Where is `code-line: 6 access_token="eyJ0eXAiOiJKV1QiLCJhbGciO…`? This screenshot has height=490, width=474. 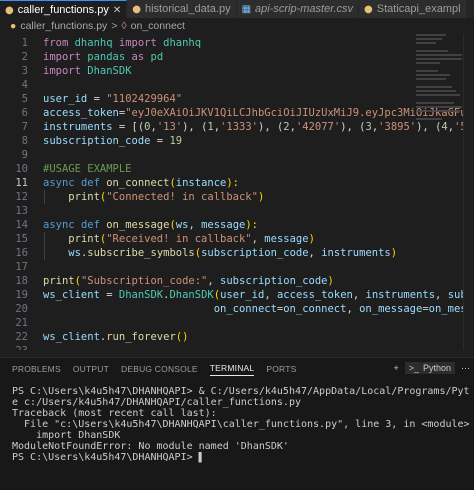
code-line: 6 access_token="eyJ0eXAiOiJKV1QiLCJhbGciO… is located at coordinates (237, 113).